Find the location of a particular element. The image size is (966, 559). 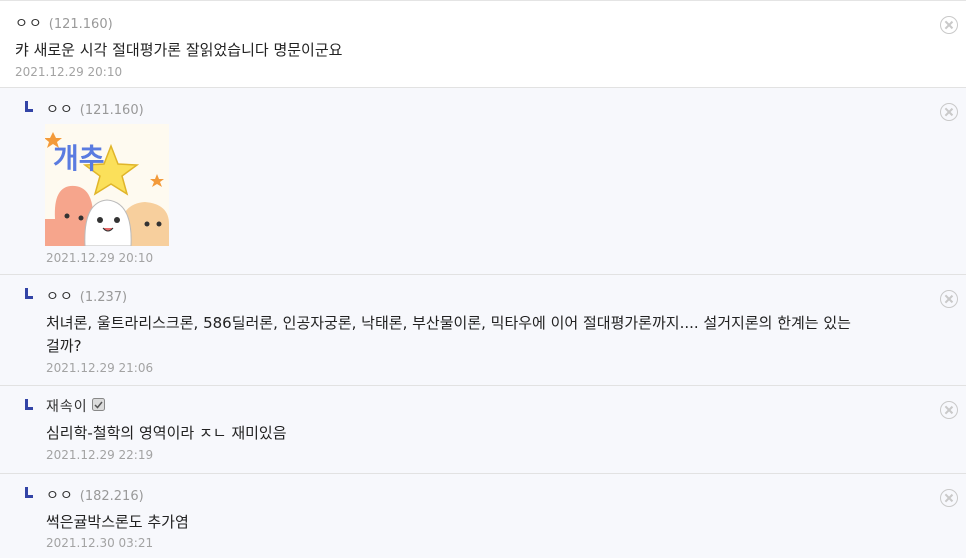

dccon-text: 개추 is located at coordinates (79, 158).